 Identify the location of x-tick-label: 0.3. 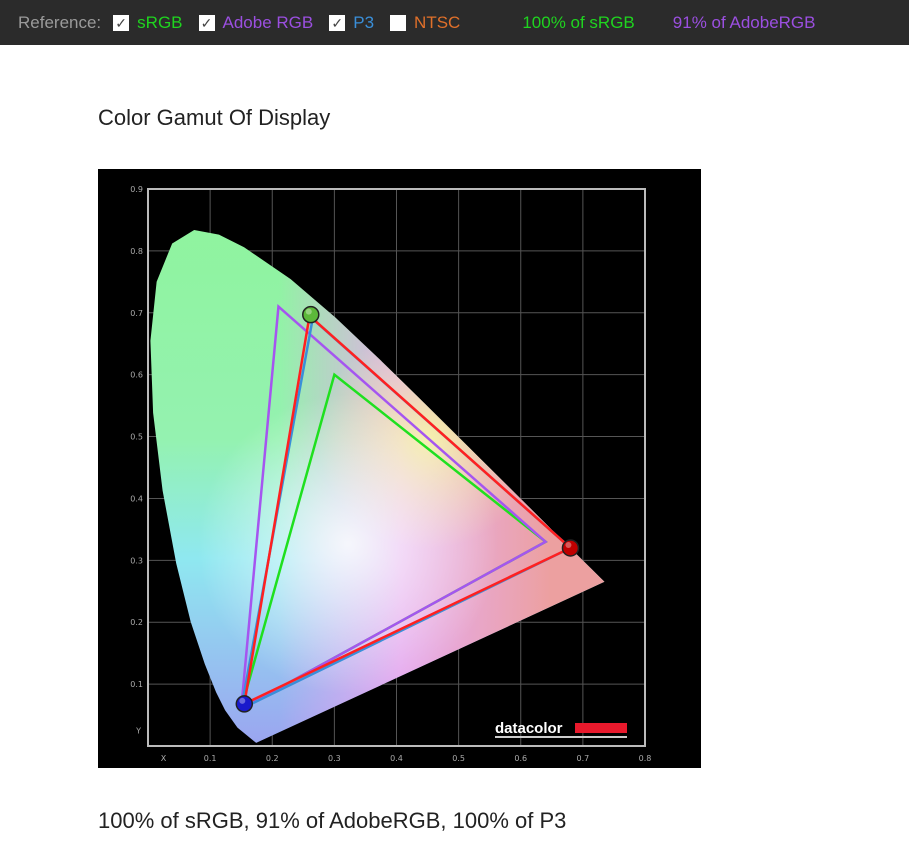
(334, 758).